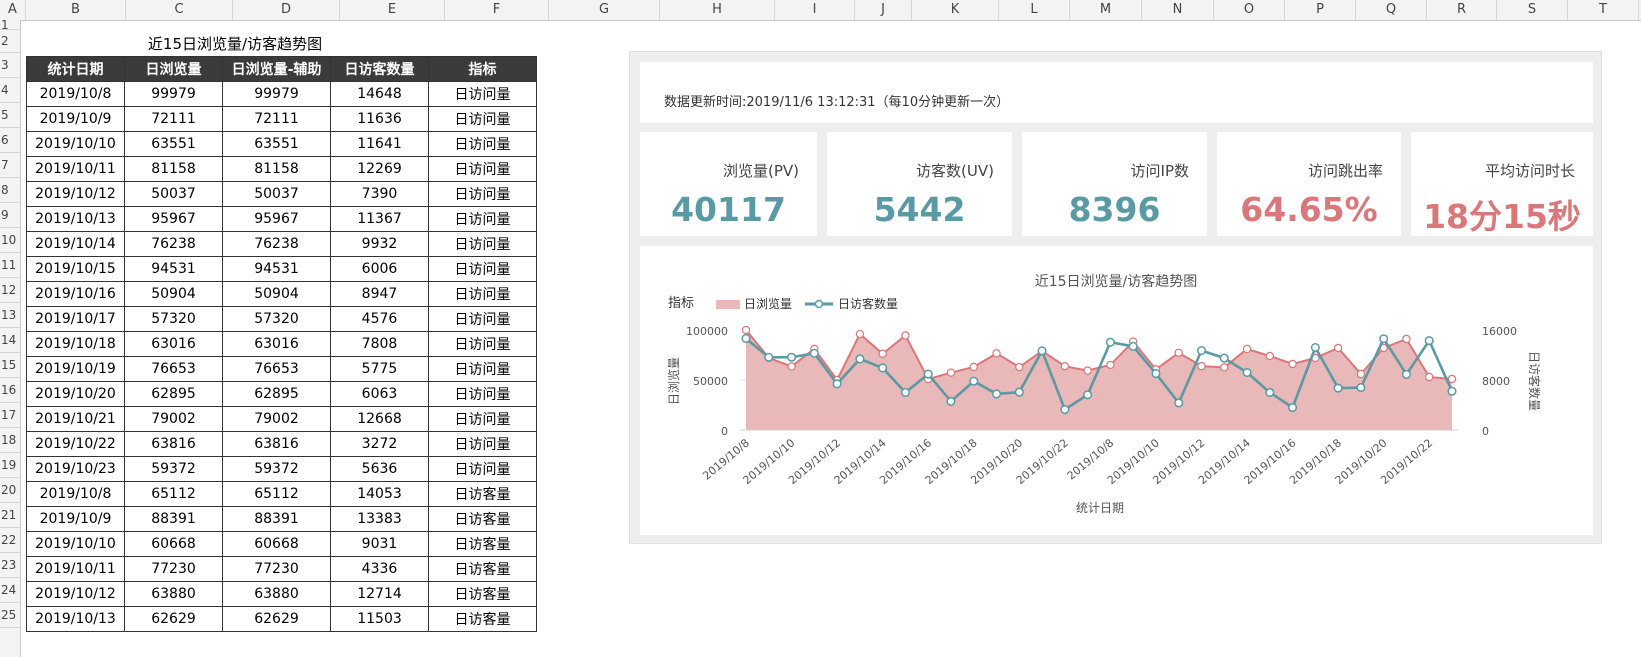 The width and height of the screenshot is (1641, 657). What do you see at coordinates (1249, 10) in the screenshot?
I see `column-header-o: O` at bounding box center [1249, 10].